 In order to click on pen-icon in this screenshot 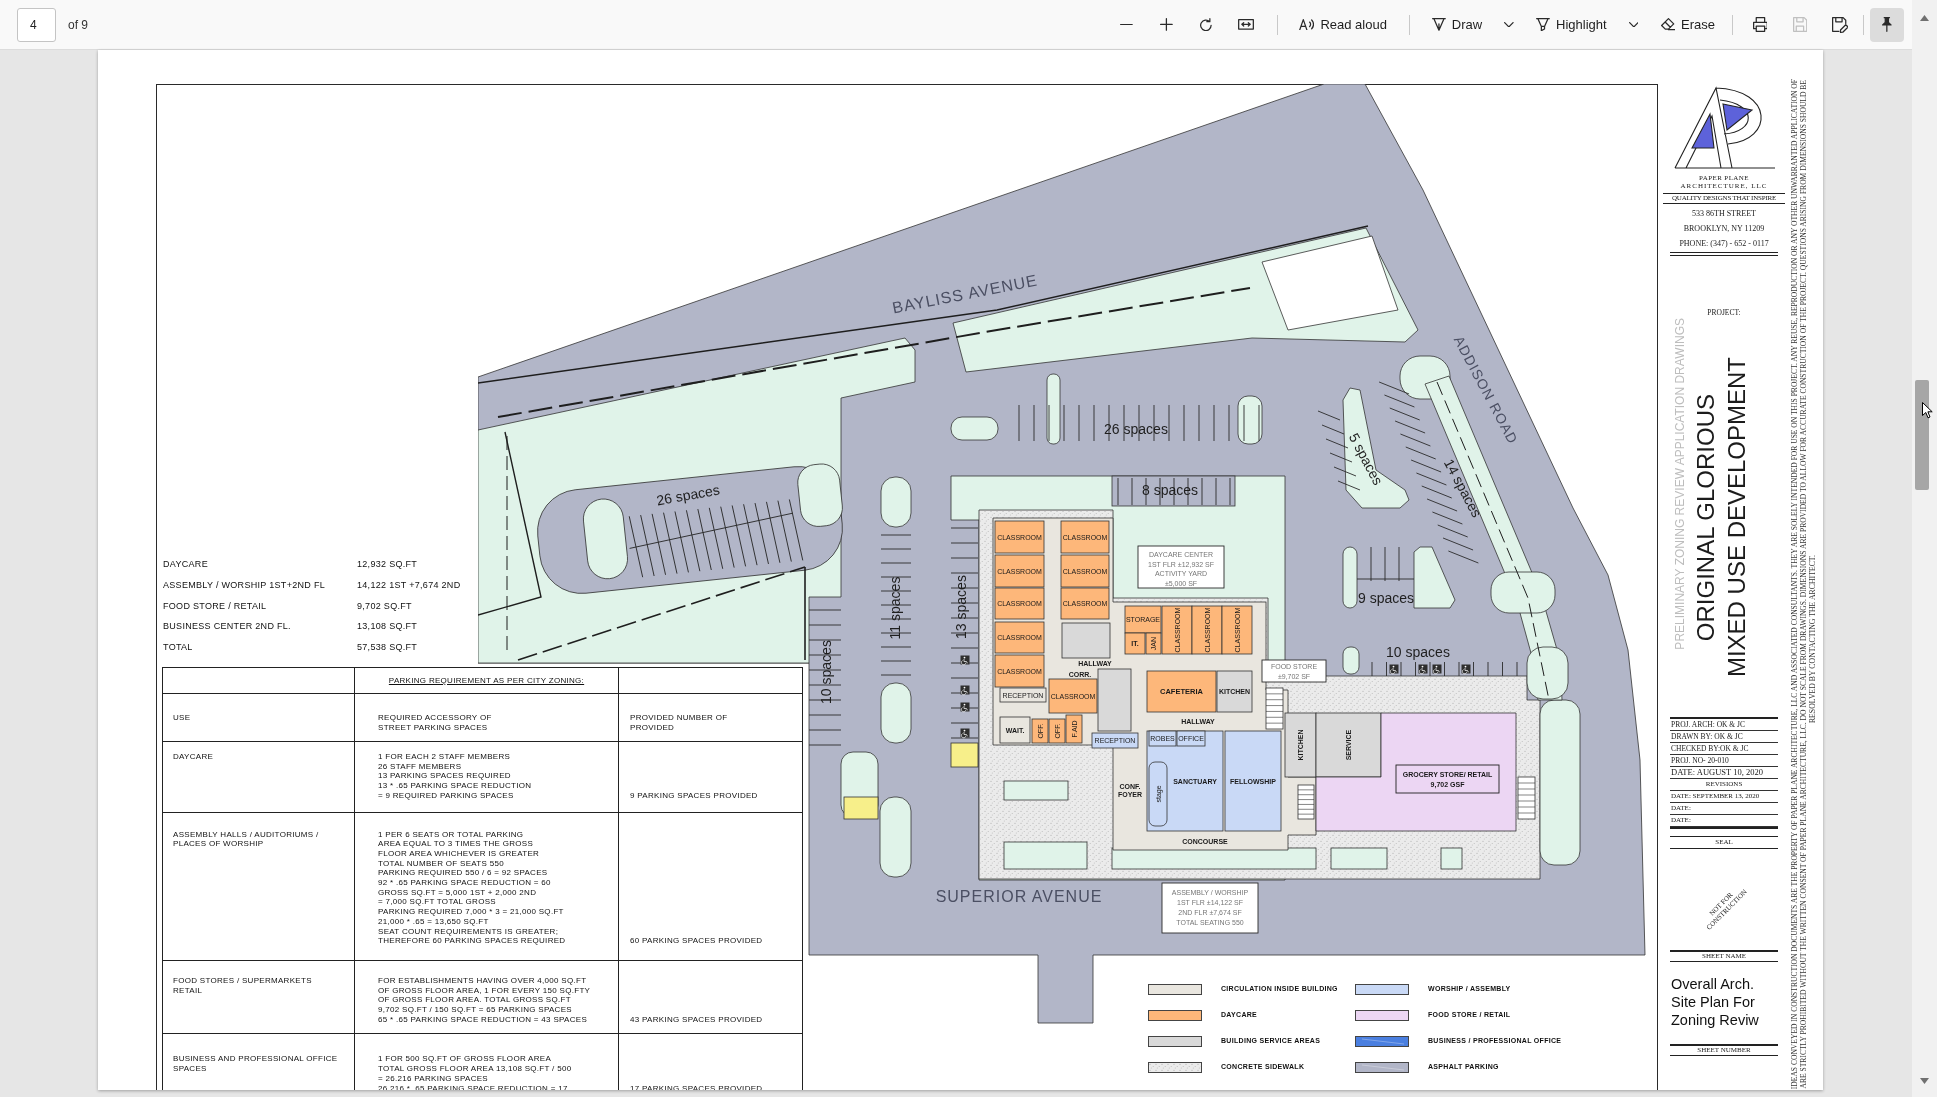, I will do `click(1438, 24)`.